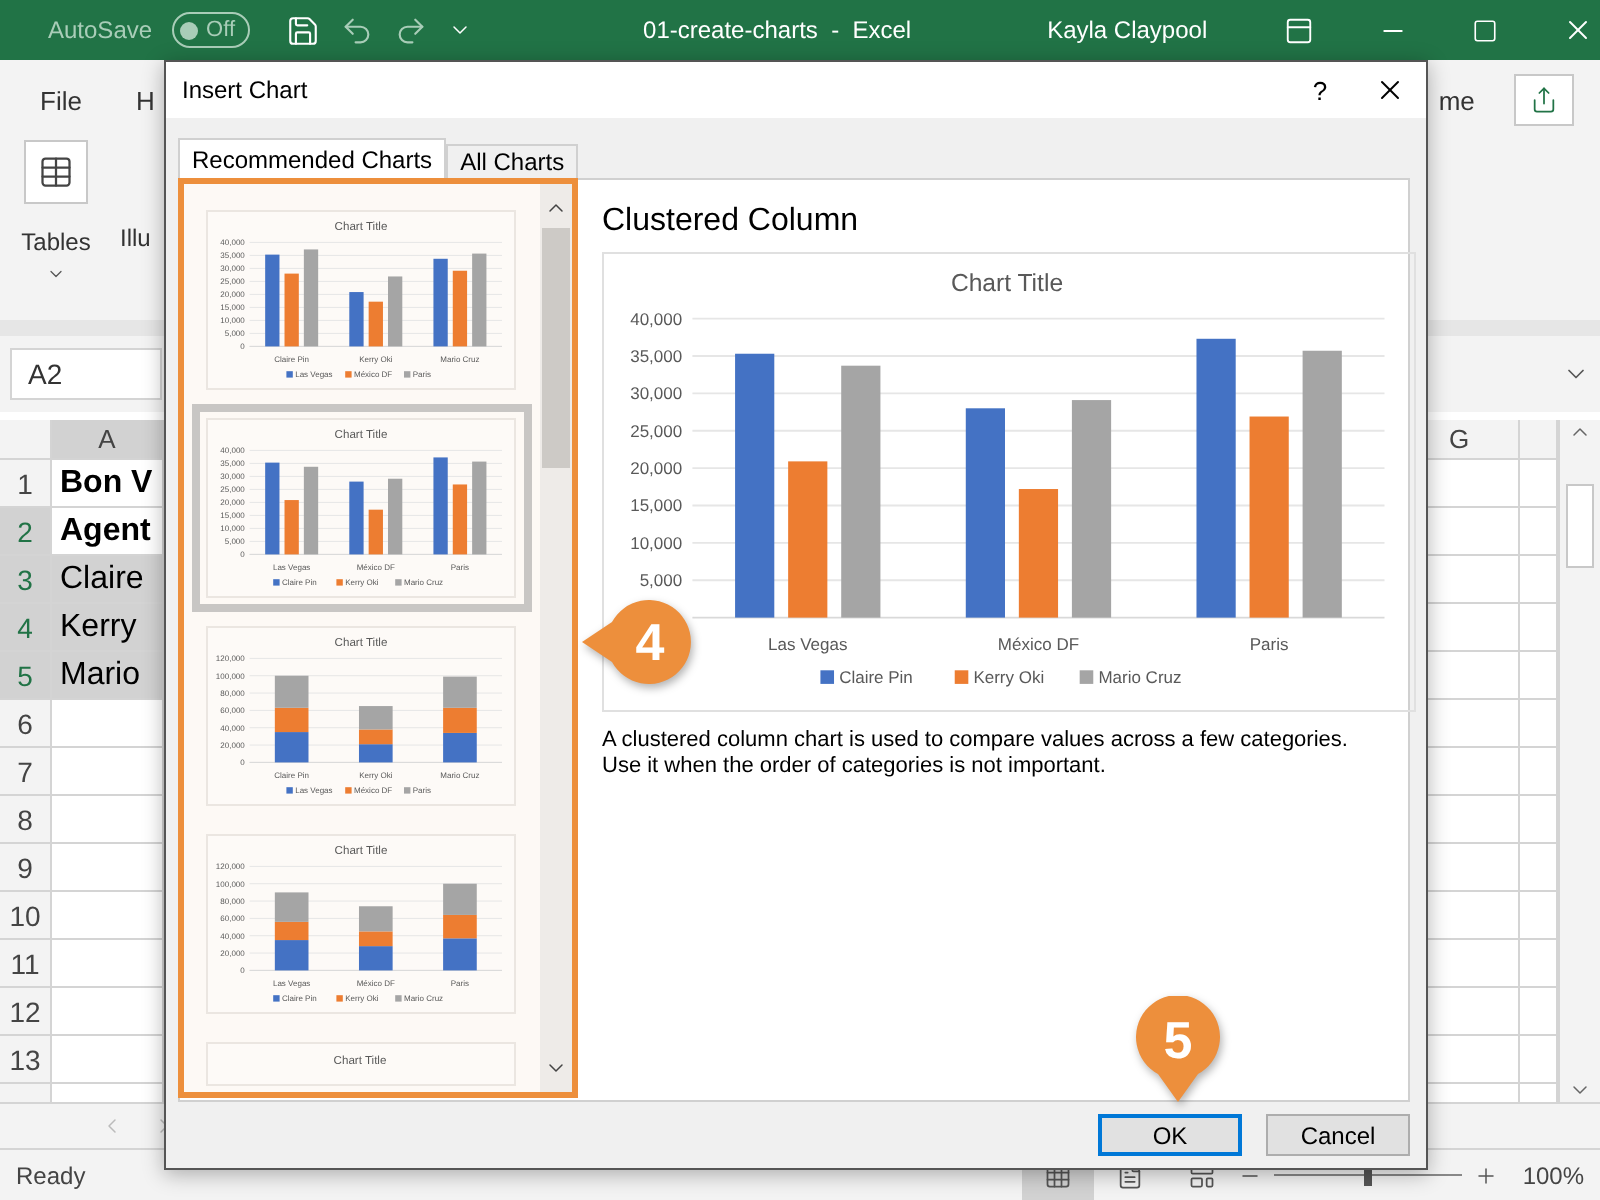 The height and width of the screenshot is (1200, 1600). What do you see at coordinates (661, 580) in the screenshot?
I see `tick-label: 5,000` at bounding box center [661, 580].